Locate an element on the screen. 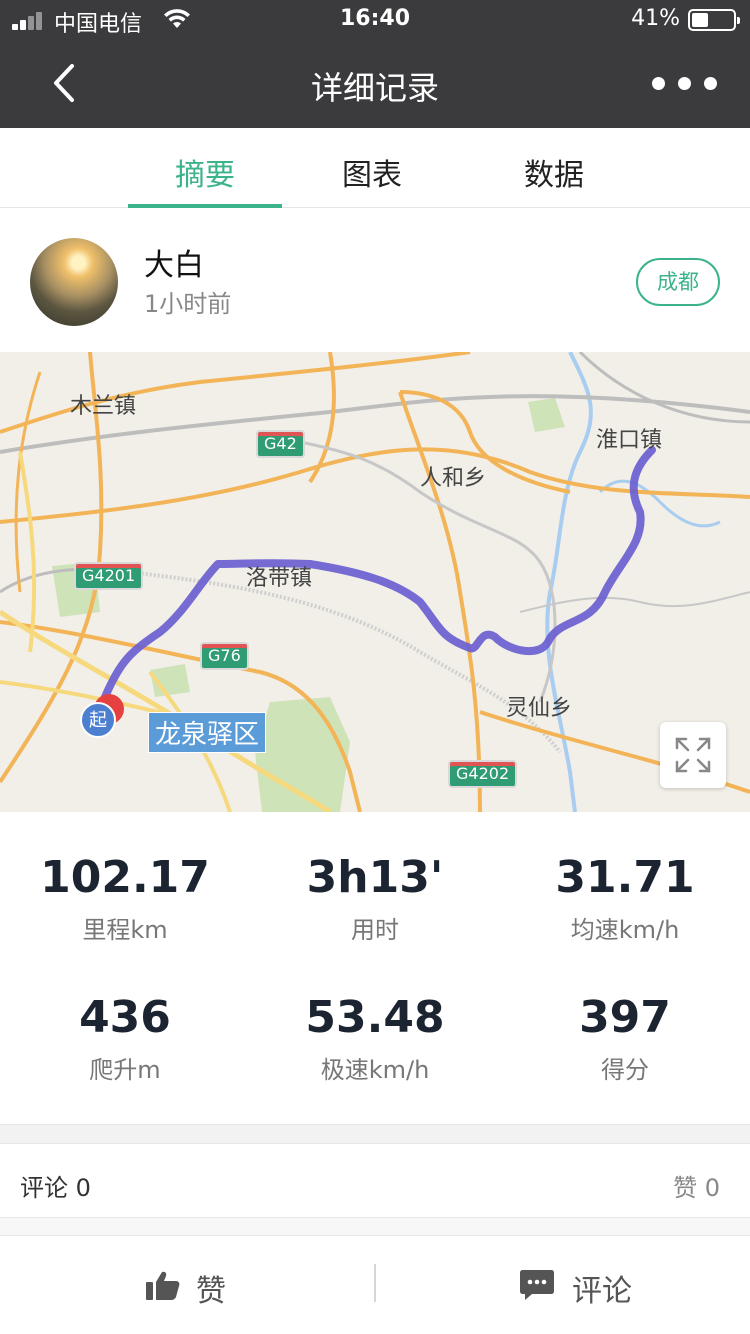  tab-bar: 摘要 图表 数据 is located at coordinates (375, 168).